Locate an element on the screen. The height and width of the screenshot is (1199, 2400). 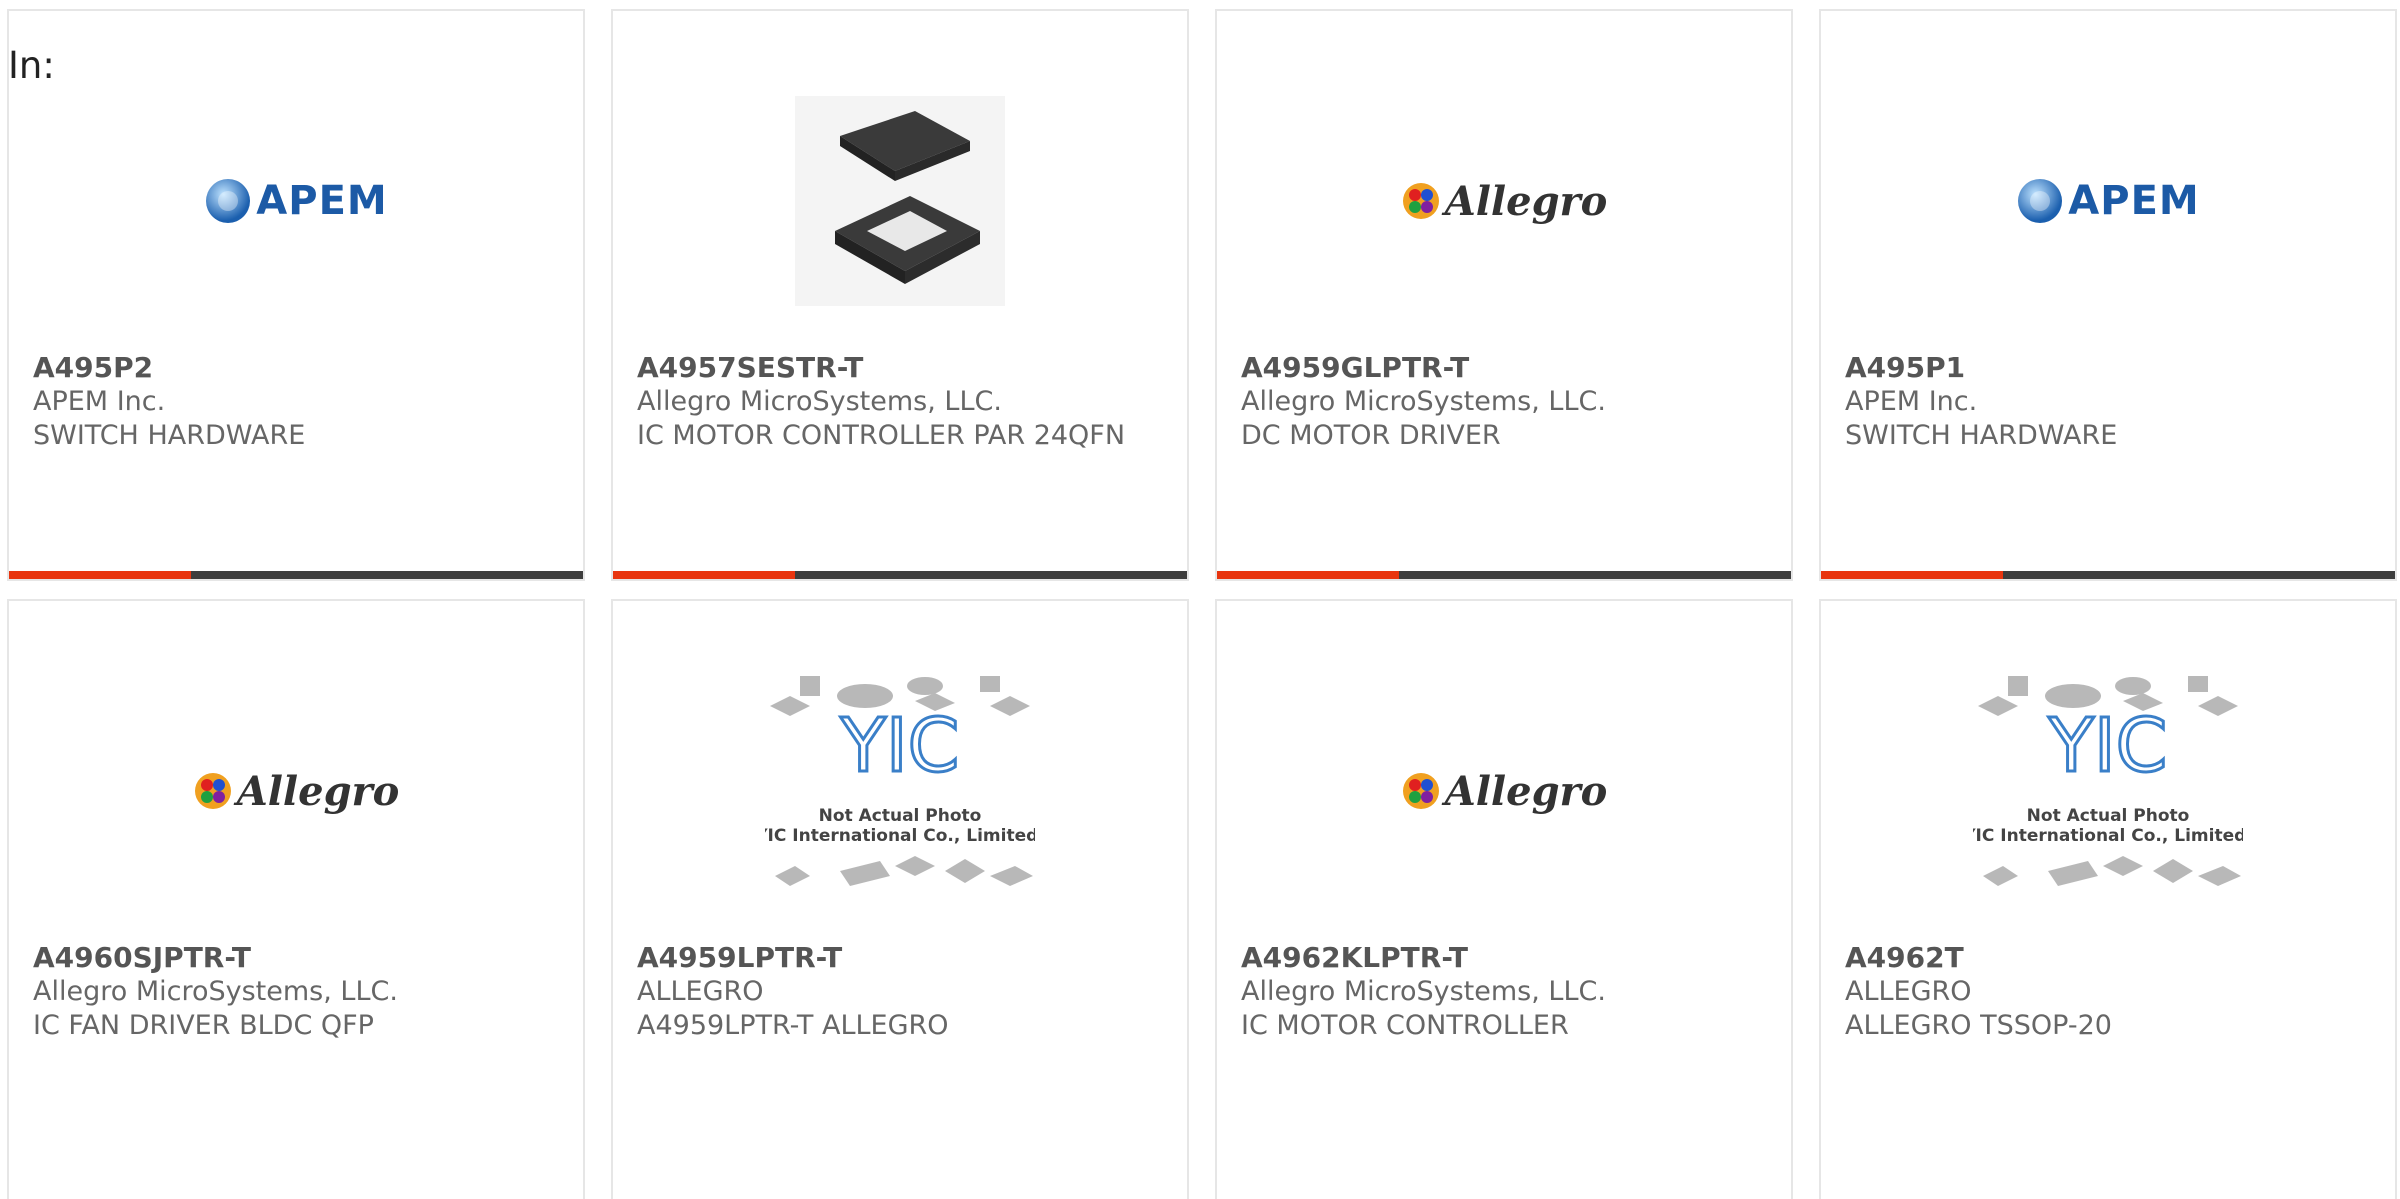
product-card: APEM A495P1 APEM Inc. SWITCH HARDWARE is located at coordinates (2108, 295).